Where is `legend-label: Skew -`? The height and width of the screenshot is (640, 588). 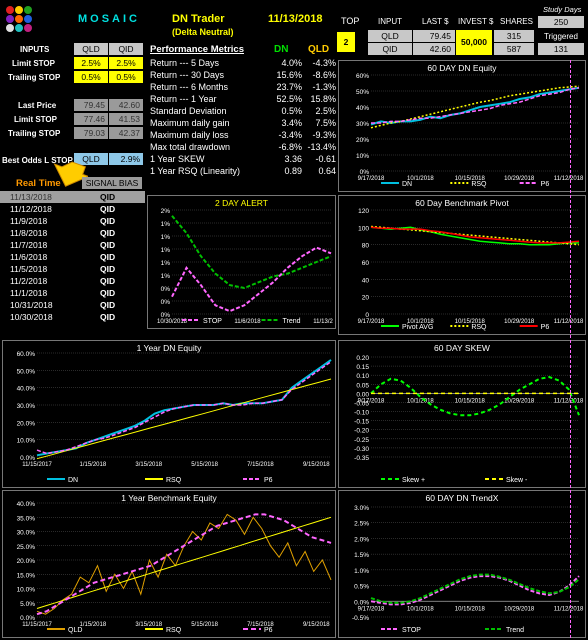 legend-label: Skew - is located at coordinates (517, 480).